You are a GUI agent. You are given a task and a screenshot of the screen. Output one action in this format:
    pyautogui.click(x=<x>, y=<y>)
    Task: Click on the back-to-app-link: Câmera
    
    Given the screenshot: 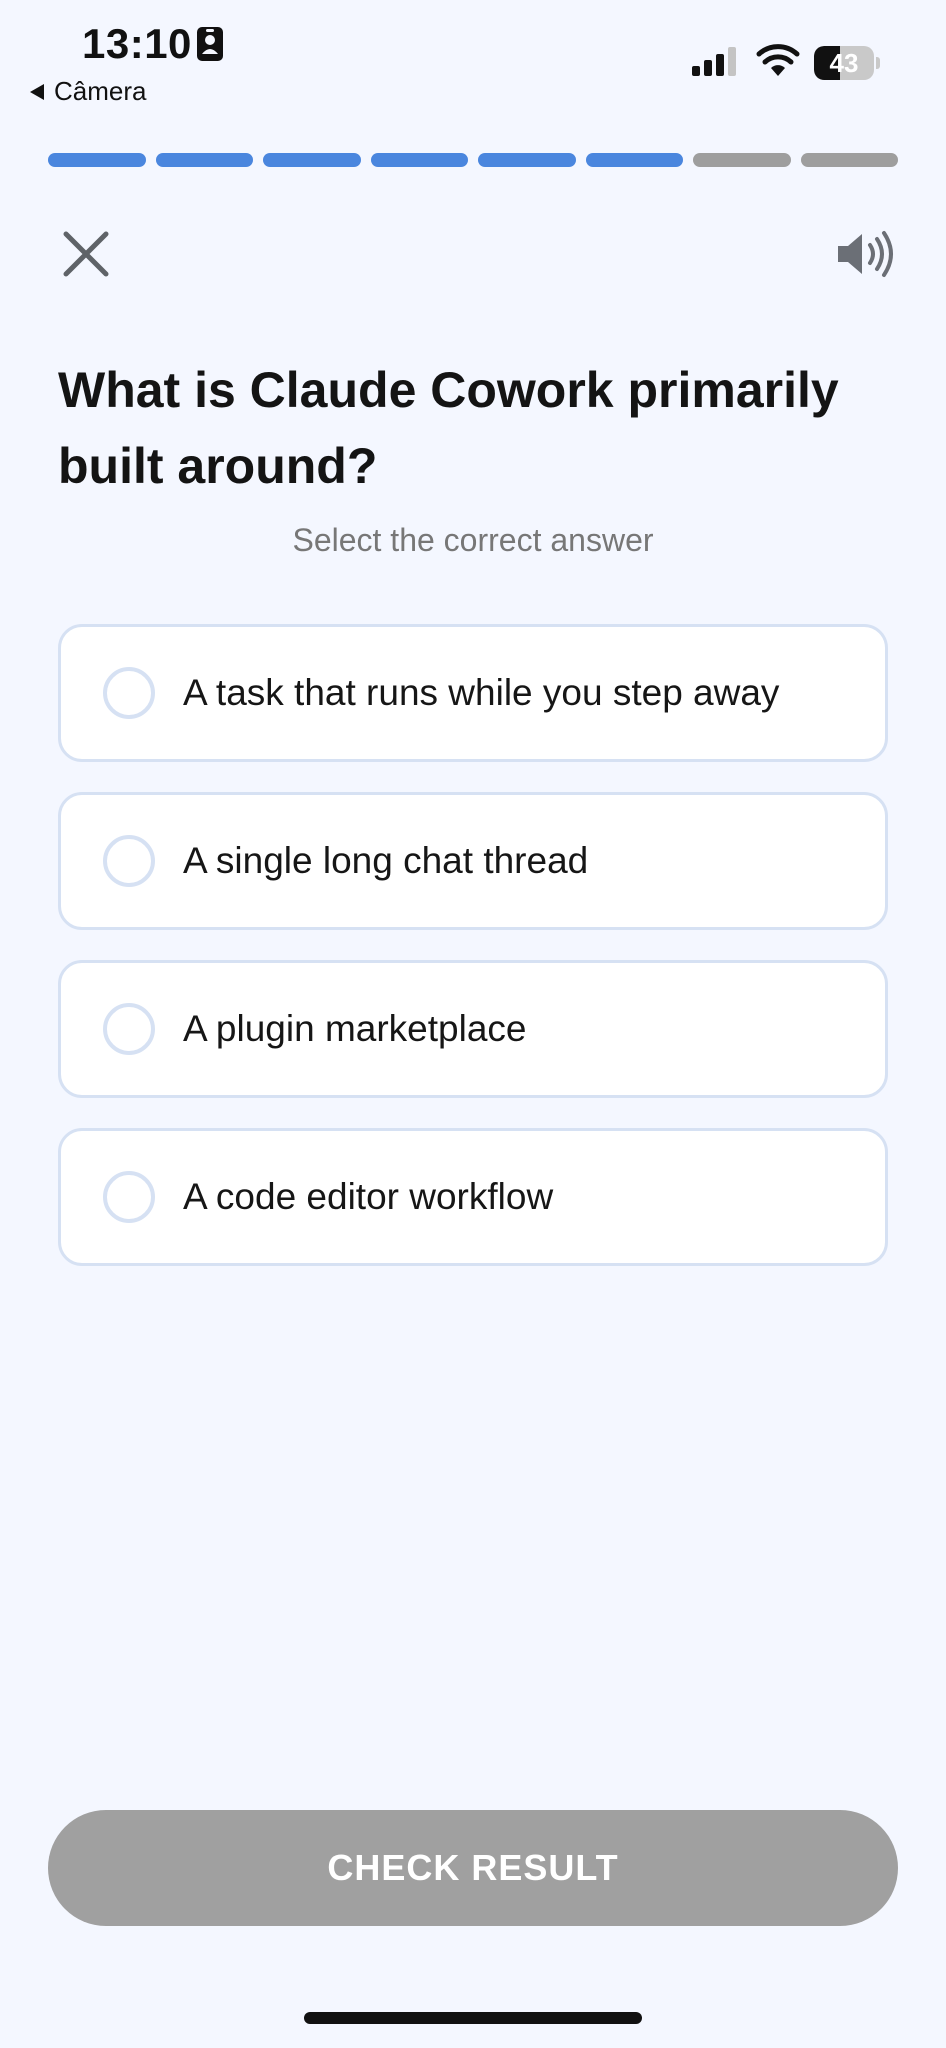 What is the action you would take?
    pyautogui.click(x=88, y=91)
    